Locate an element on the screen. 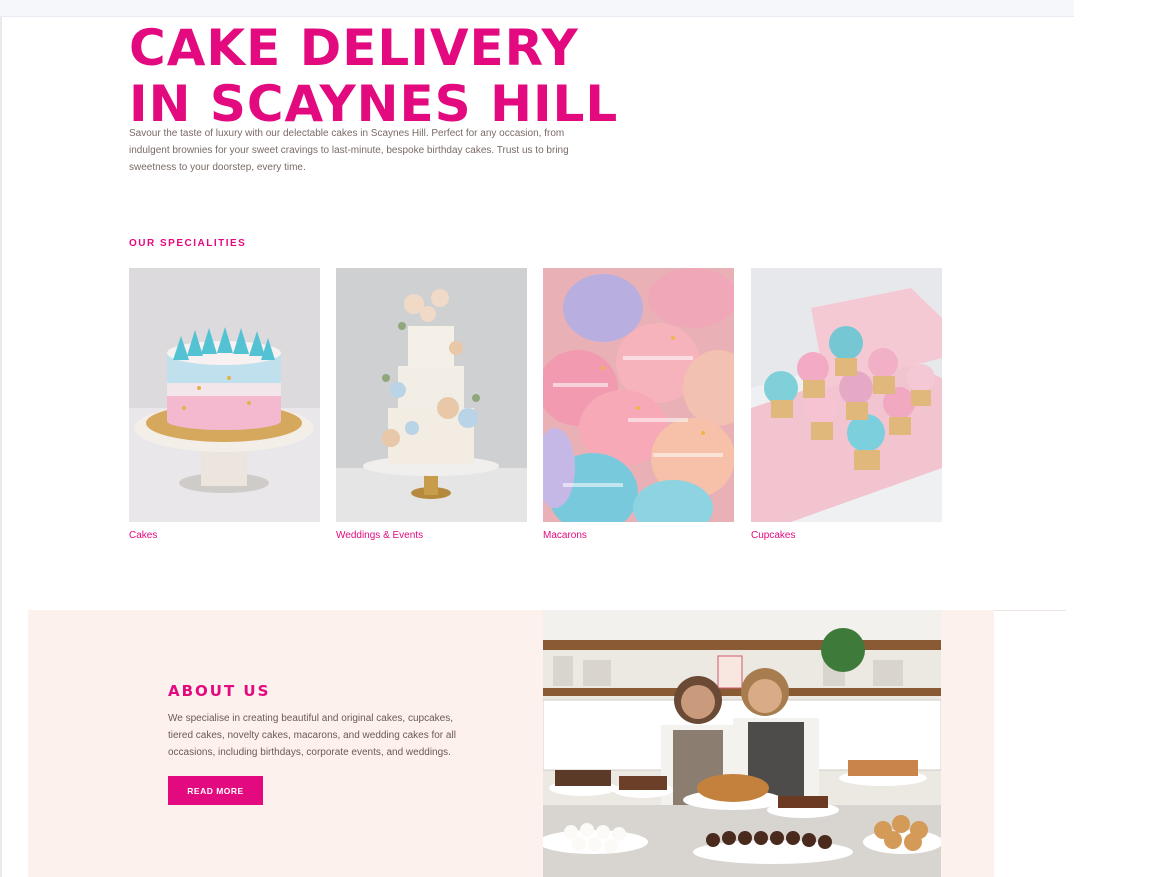 The image size is (1152, 877). page-left-border is located at coordinates (1, 447).